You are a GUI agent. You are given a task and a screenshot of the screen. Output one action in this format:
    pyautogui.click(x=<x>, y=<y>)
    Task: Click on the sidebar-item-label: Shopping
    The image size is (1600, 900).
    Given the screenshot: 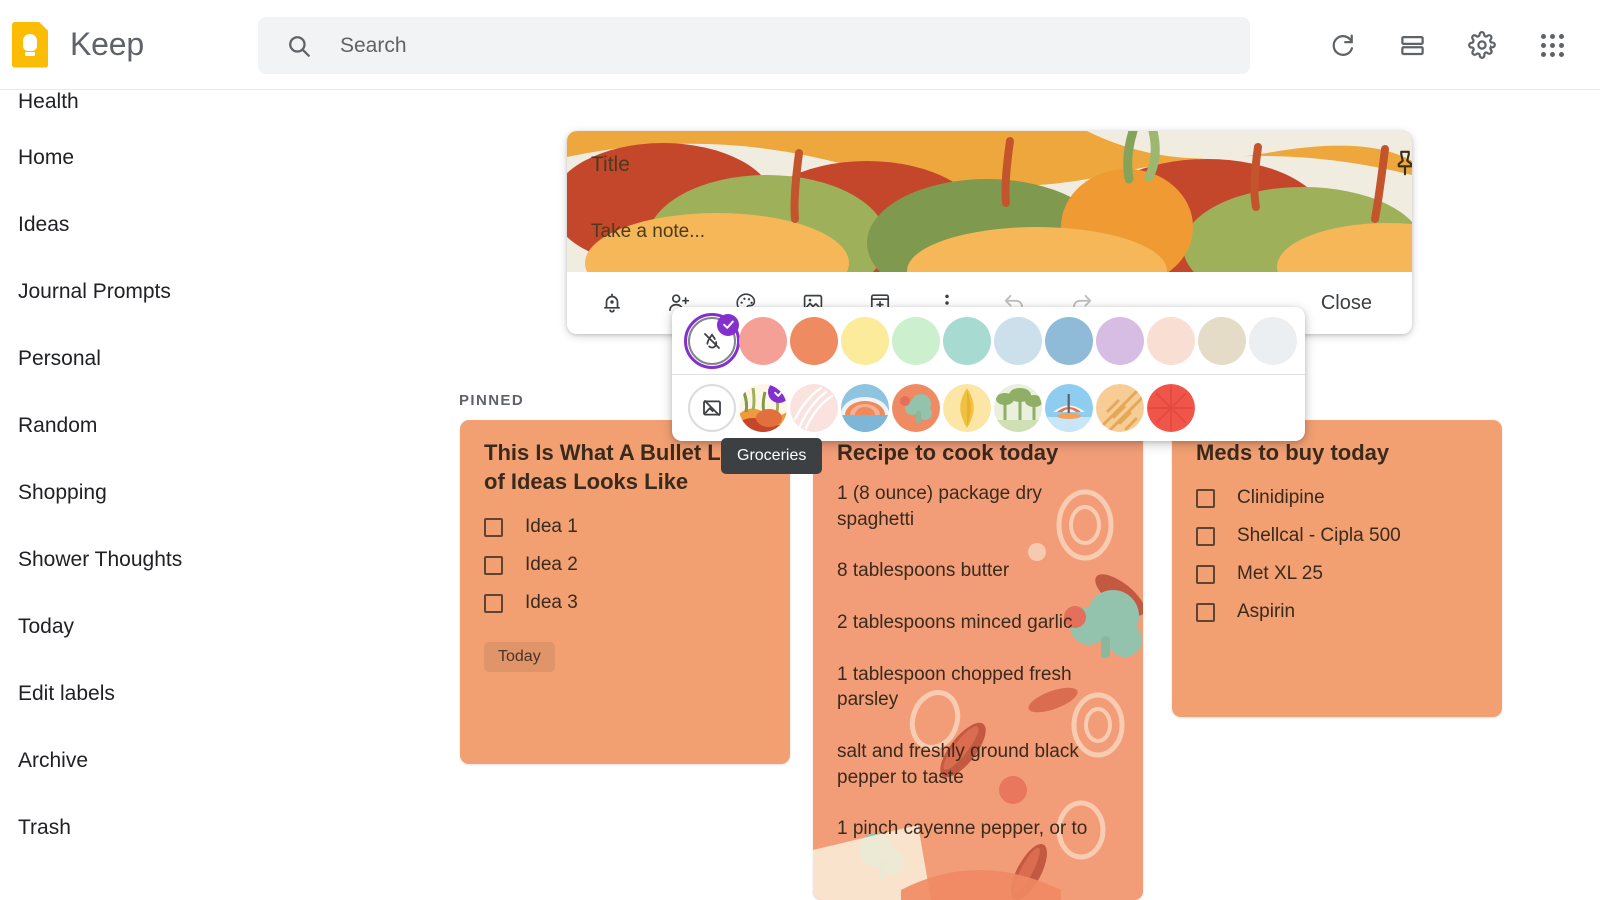 What is the action you would take?
    pyautogui.click(x=62, y=492)
    